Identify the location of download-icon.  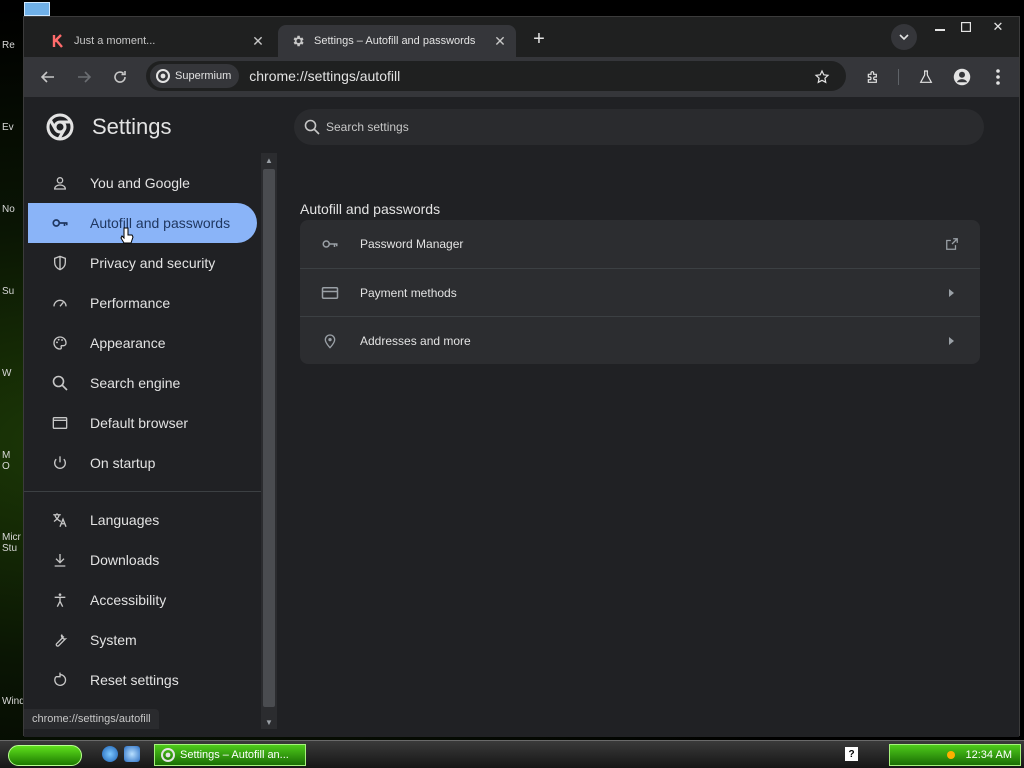
(60, 560).